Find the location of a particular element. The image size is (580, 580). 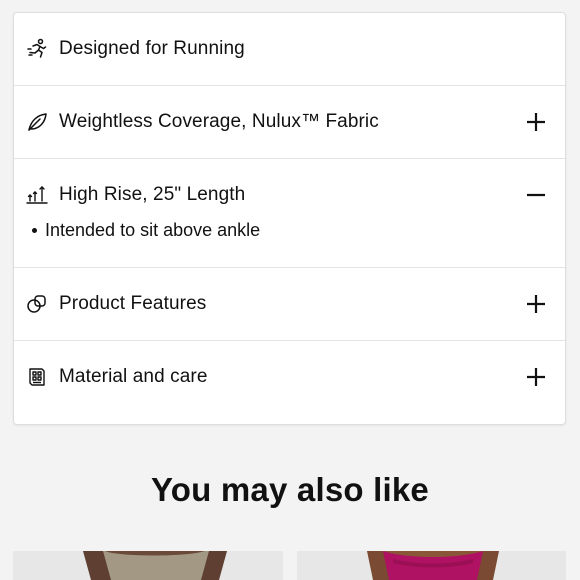

care-label-icon is located at coordinates (37, 377).